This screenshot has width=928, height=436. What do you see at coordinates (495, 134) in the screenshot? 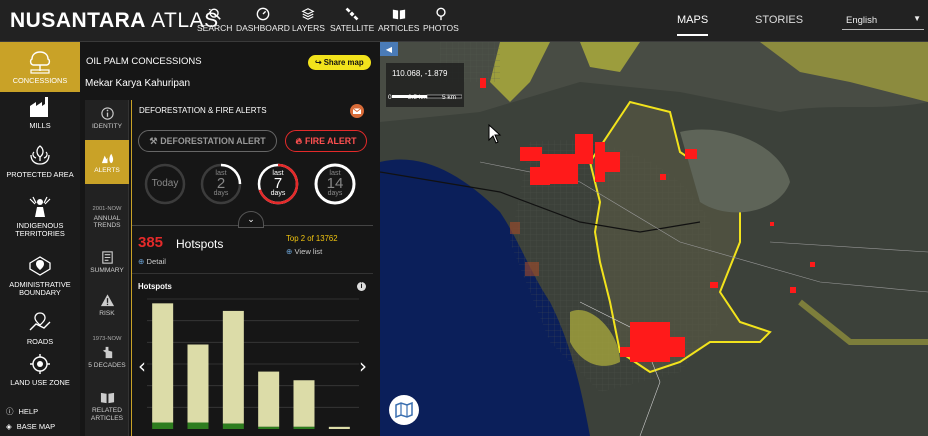
I see `cursor-icon` at bounding box center [495, 134].